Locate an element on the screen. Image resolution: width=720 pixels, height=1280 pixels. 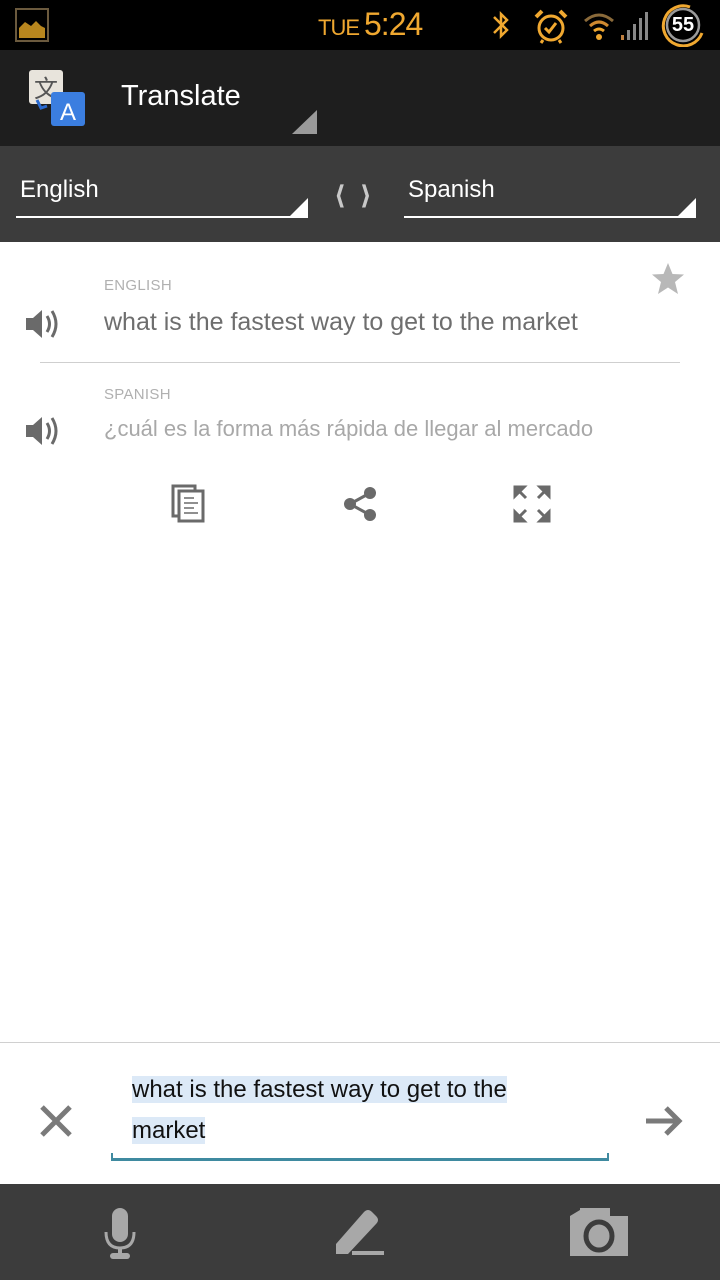
pencil-icon is located at coordinates (360, 1233).